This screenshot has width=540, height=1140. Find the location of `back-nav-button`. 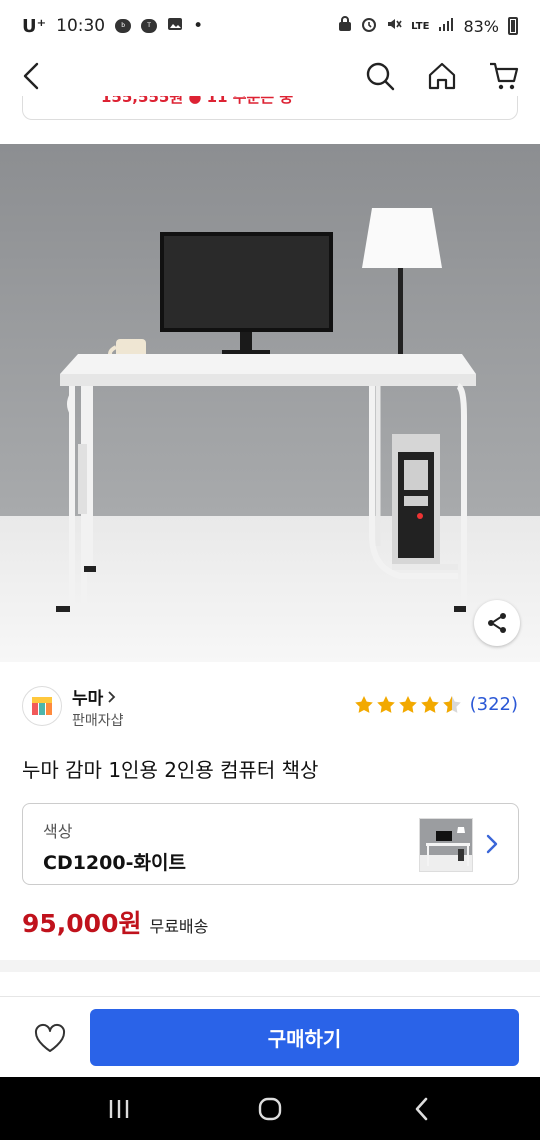

back-nav-button is located at coordinates (422, 1109).